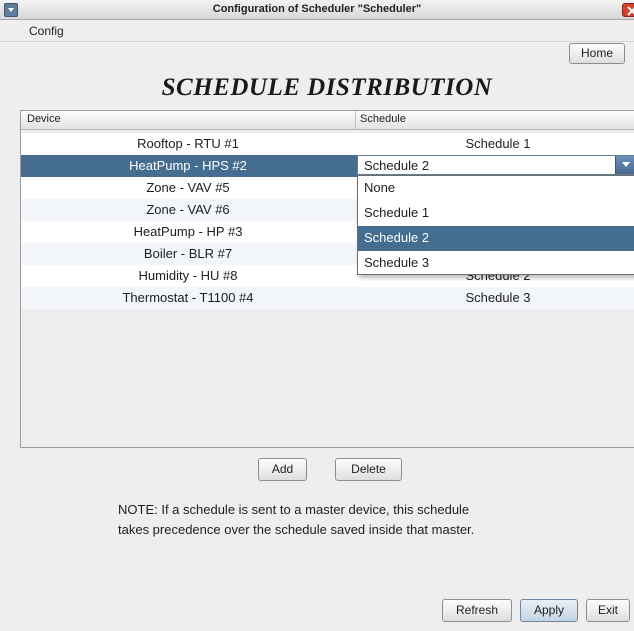 This screenshot has height=631, width=634. Describe the element at coordinates (496, 188) in the screenshot. I see `dropdown-option: None` at that location.